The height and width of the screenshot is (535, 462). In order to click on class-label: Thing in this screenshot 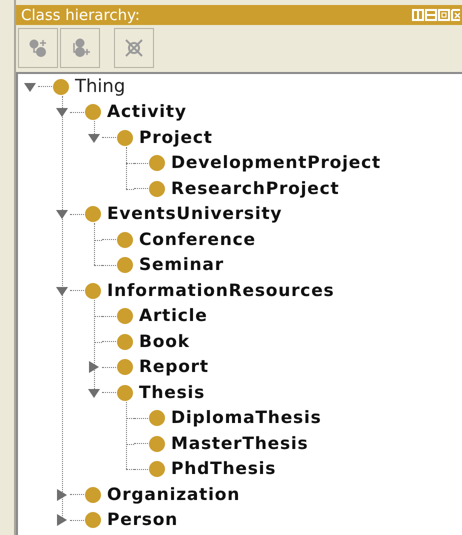, I will do `click(100, 86)`.